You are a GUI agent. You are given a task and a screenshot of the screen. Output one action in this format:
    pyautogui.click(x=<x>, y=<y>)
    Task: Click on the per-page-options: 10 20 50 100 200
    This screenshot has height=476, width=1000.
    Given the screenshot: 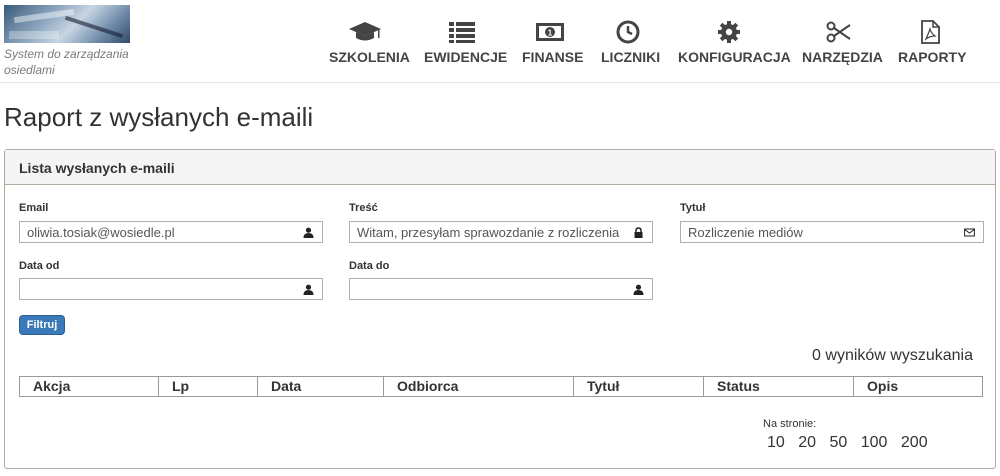 What is the action you would take?
    pyautogui.click(x=852, y=443)
    